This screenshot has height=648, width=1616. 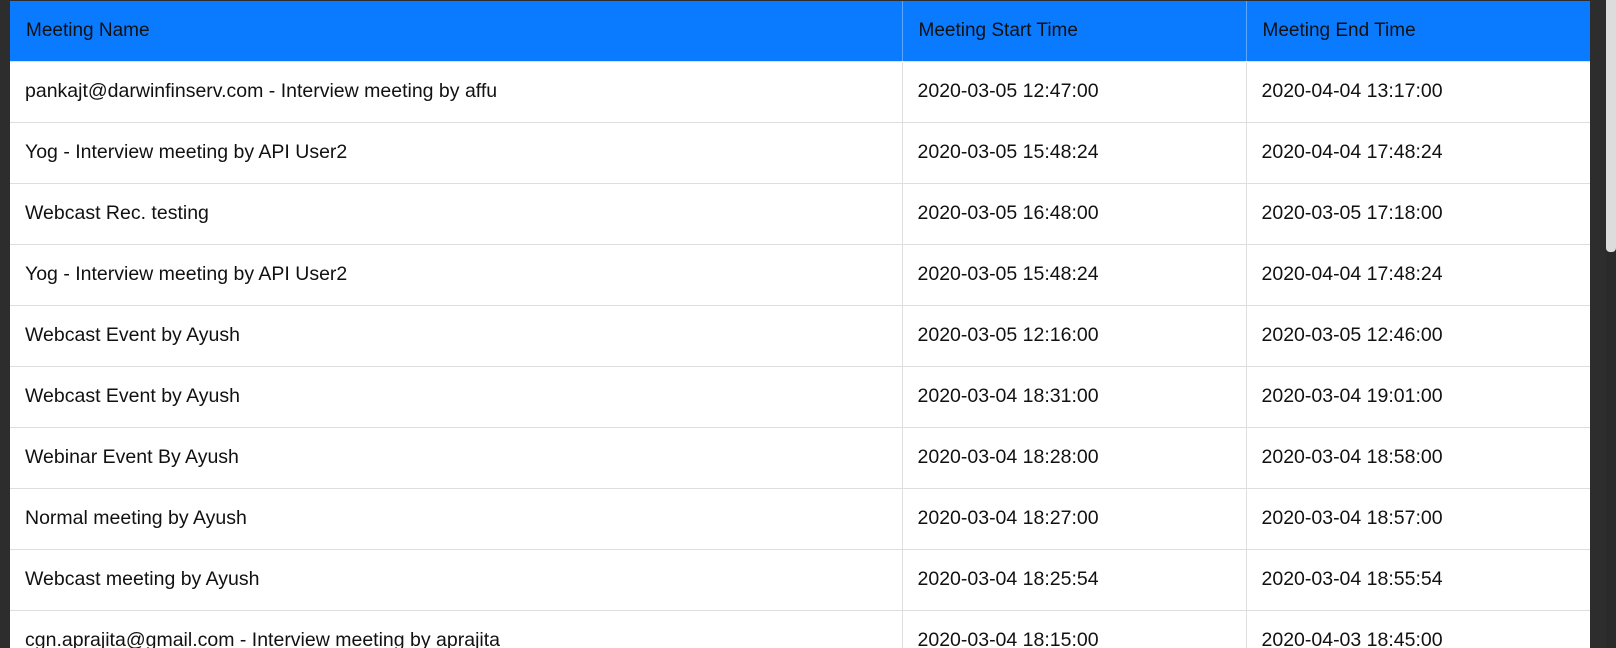 What do you see at coordinates (1418, 31) in the screenshot?
I see `column-header-end-time: Meeting End Time` at bounding box center [1418, 31].